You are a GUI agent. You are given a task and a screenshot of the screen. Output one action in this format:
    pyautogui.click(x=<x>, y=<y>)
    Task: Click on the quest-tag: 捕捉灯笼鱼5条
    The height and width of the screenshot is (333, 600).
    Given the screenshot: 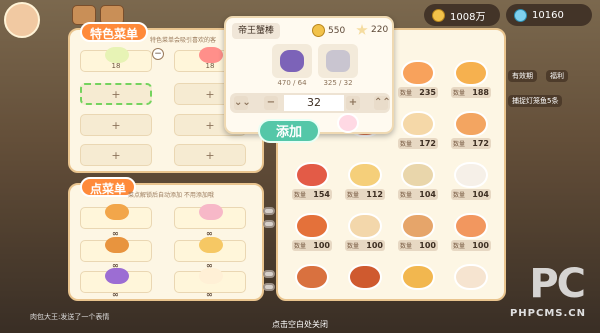 What is the action you would take?
    pyautogui.click(x=535, y=101)
    